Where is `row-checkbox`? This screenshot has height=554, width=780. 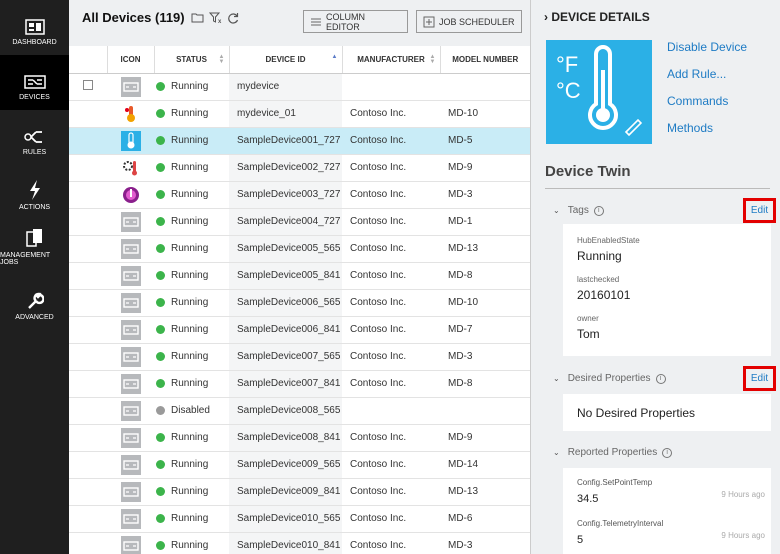 row-checkbox is located at coordinates (88, 85).